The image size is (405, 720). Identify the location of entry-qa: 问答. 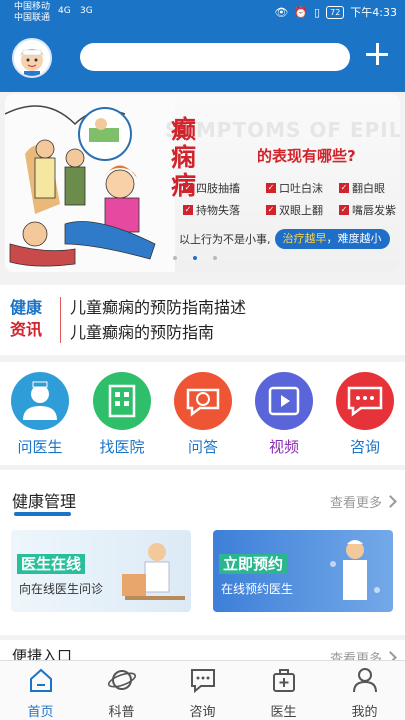
(203, 414).